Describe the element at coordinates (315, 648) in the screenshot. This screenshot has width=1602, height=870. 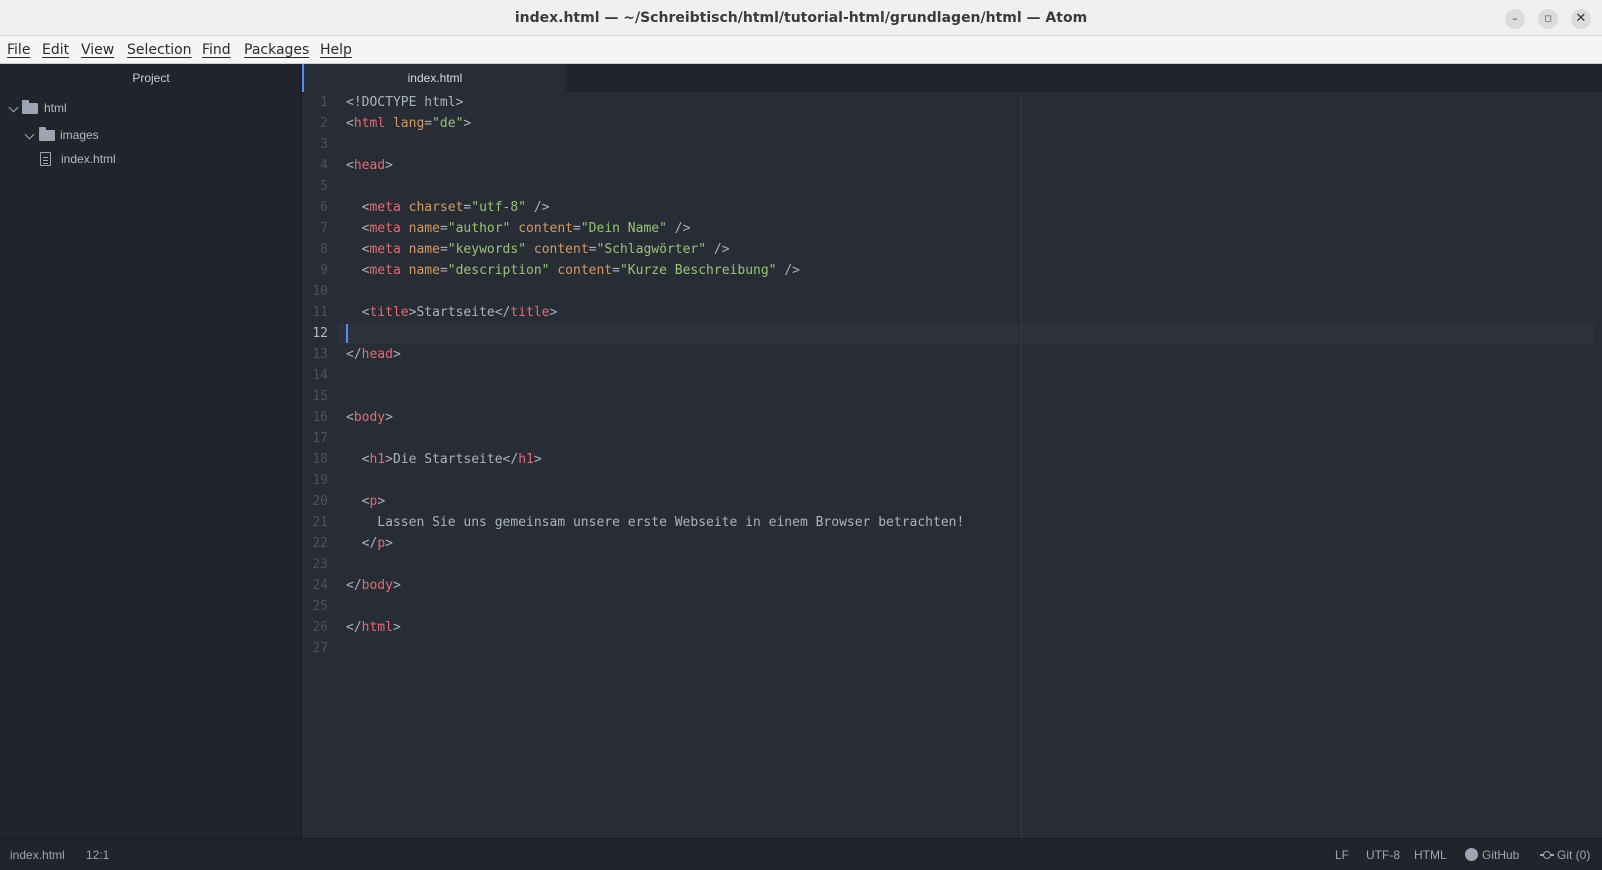
I see `line-number: 27` at that location.